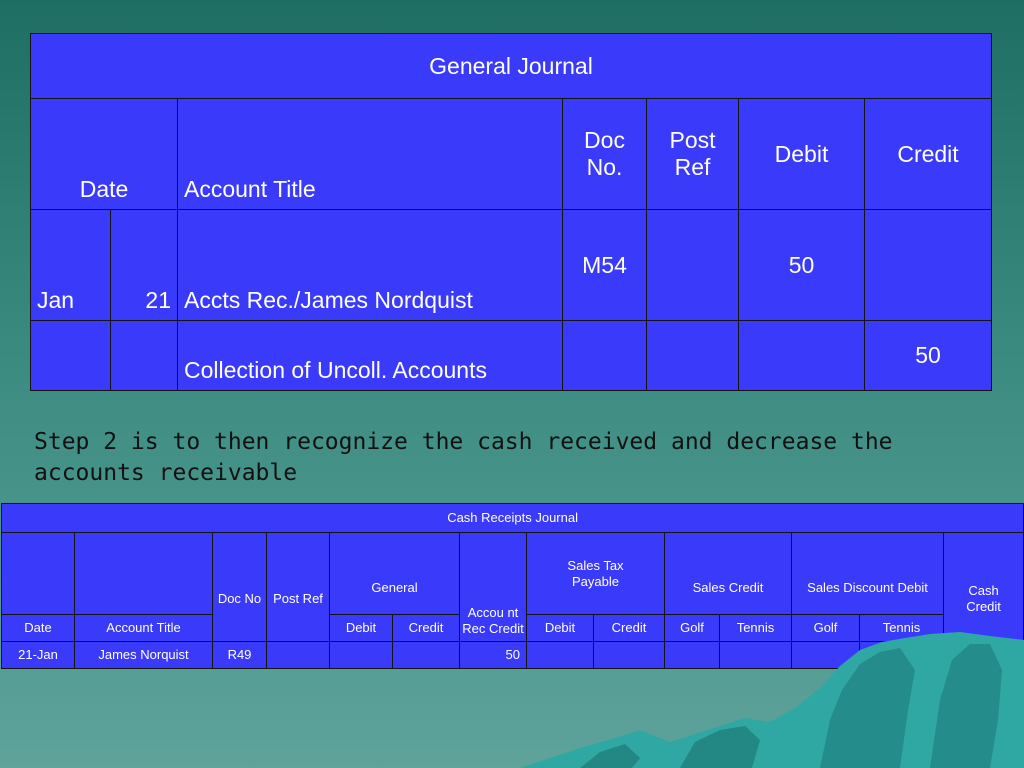  I want to click on row-doc: R49, so click(239, 655).